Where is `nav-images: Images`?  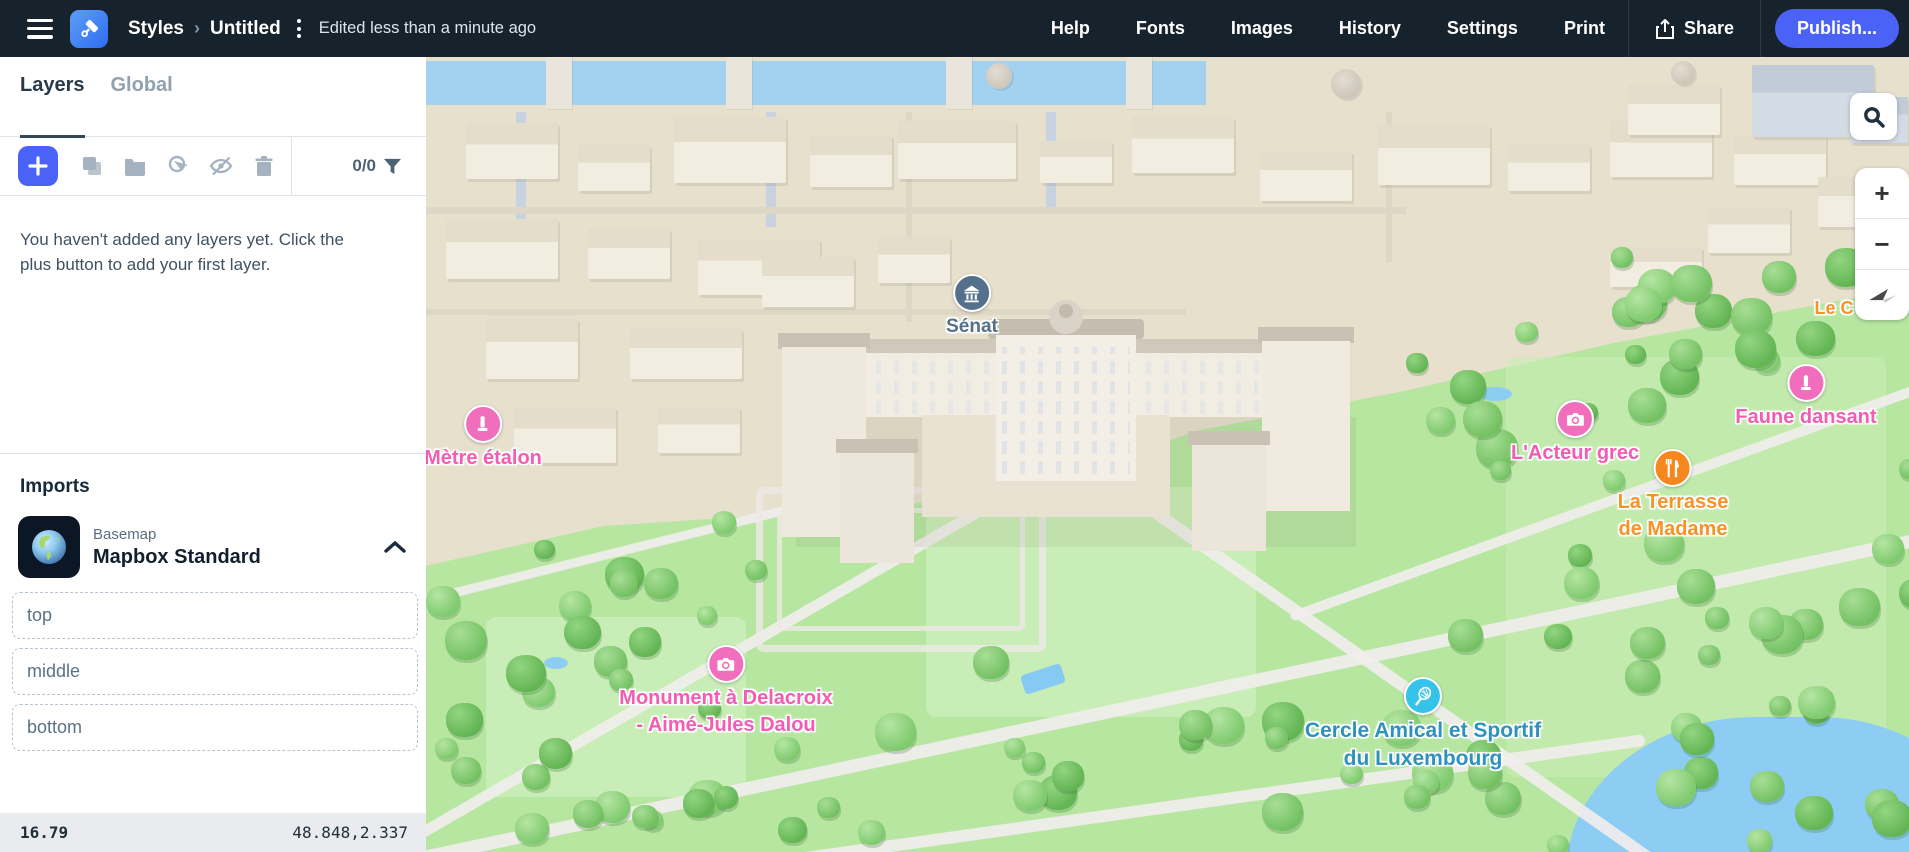 nav-images: Images is located at coordinates (1262, 28).